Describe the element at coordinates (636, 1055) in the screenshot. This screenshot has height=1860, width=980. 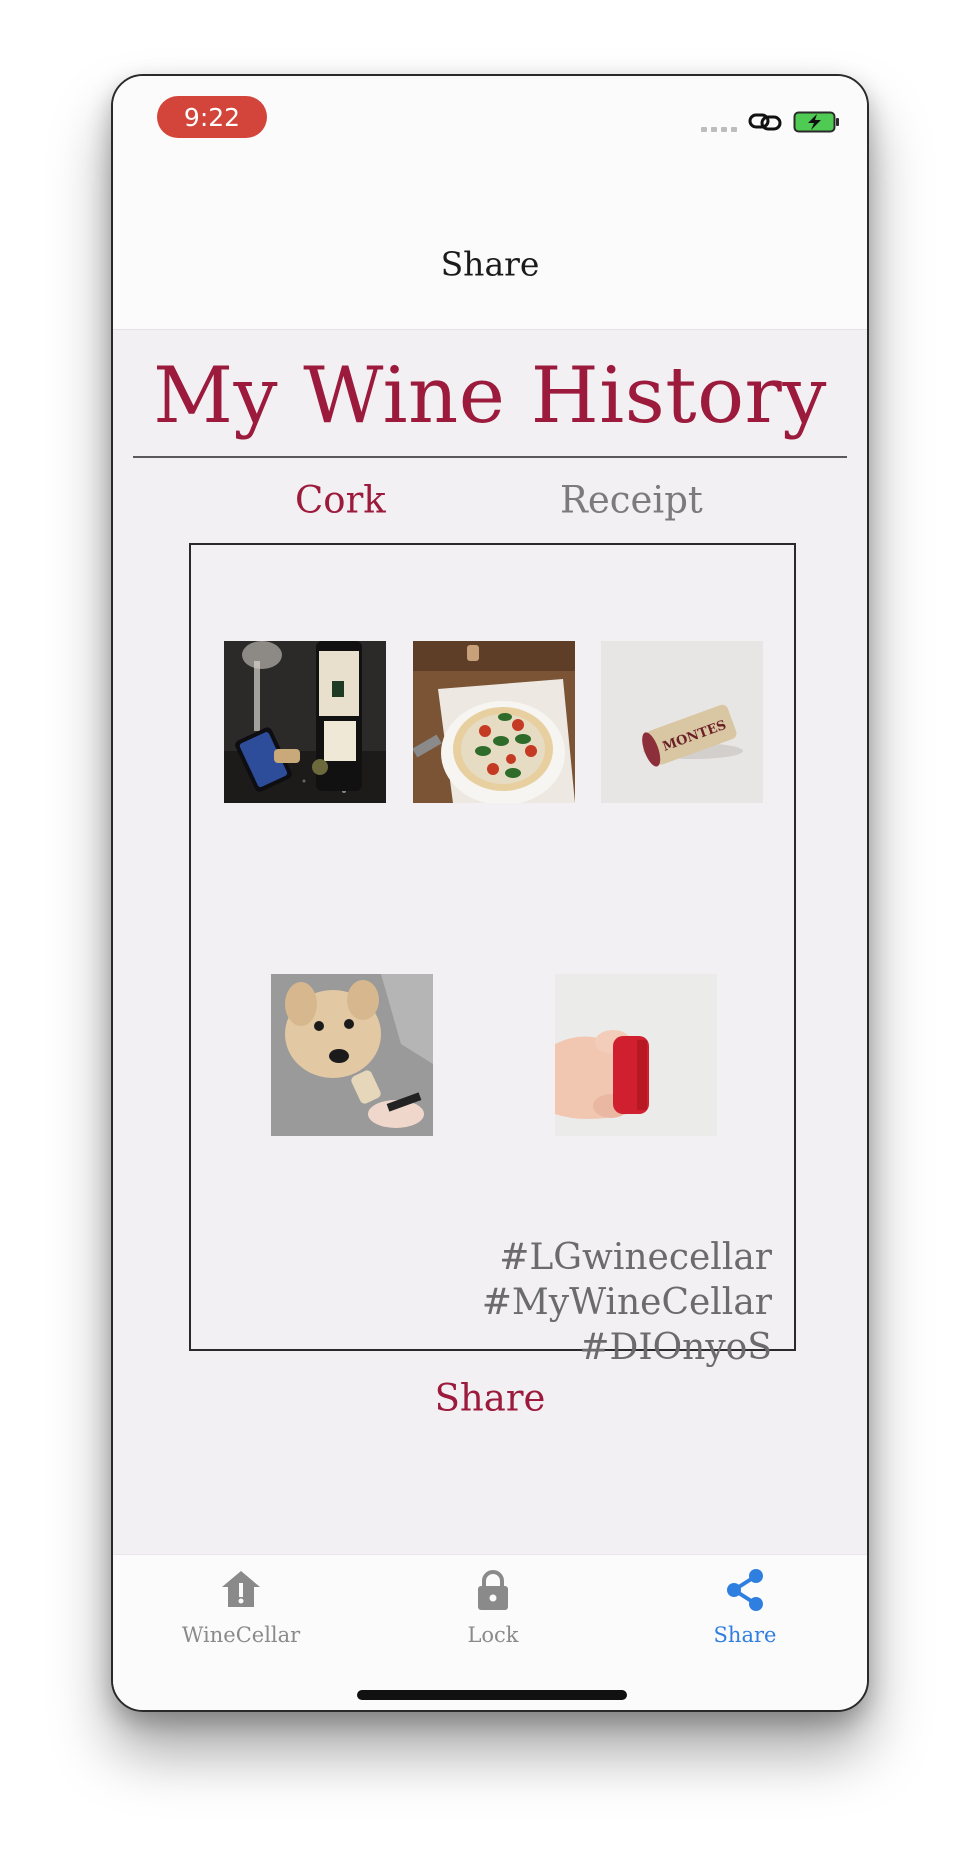
I see `red-cork-in-hand-photo` at that location.